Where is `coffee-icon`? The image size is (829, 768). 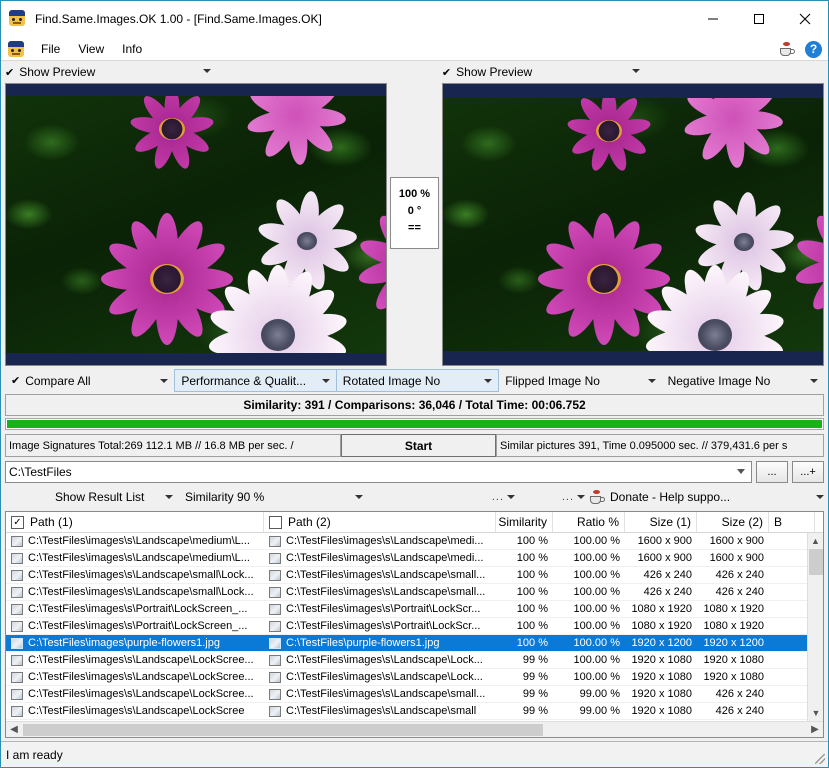
coffee-icon is located at coordinates (787, 49).